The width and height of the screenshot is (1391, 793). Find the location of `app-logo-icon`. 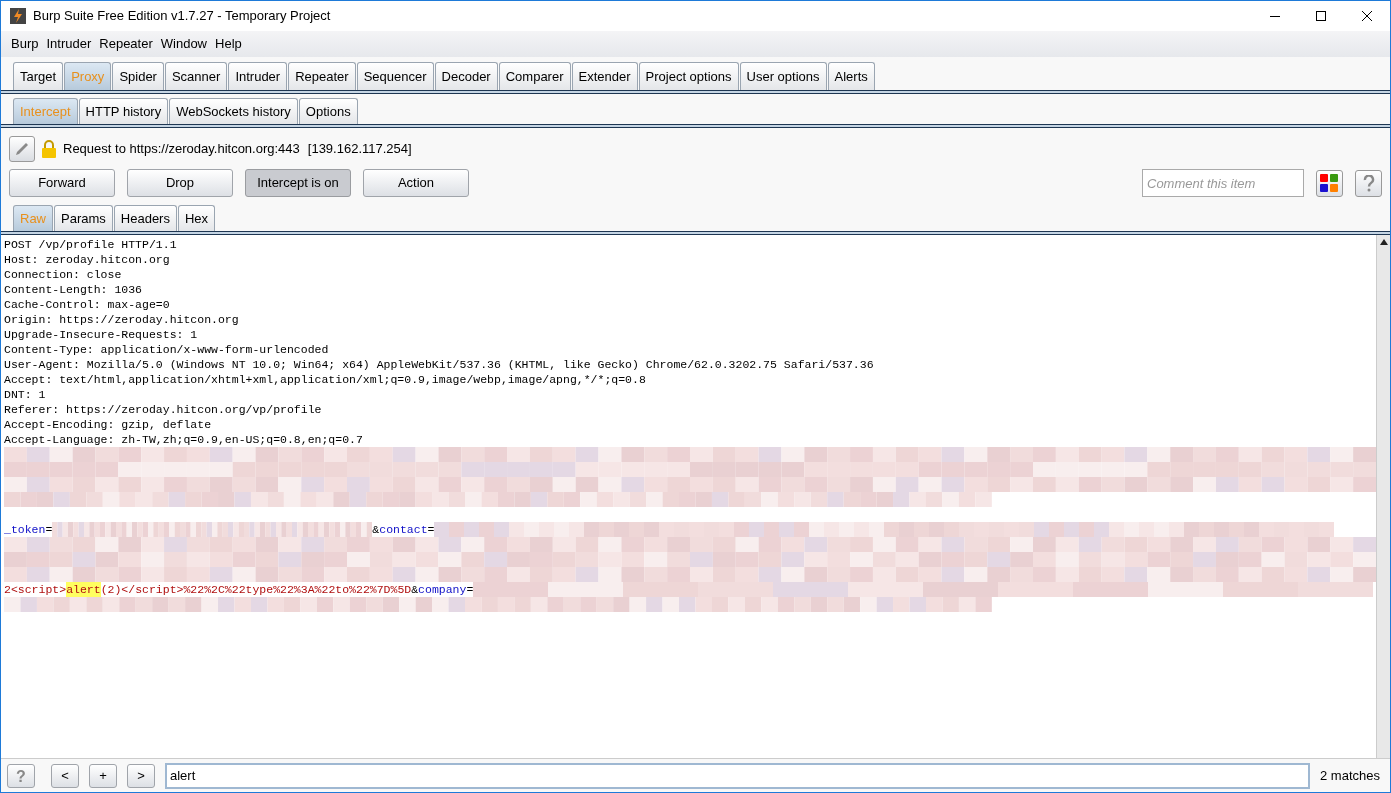

app-logo-icon is located at coordinates (18, 16).